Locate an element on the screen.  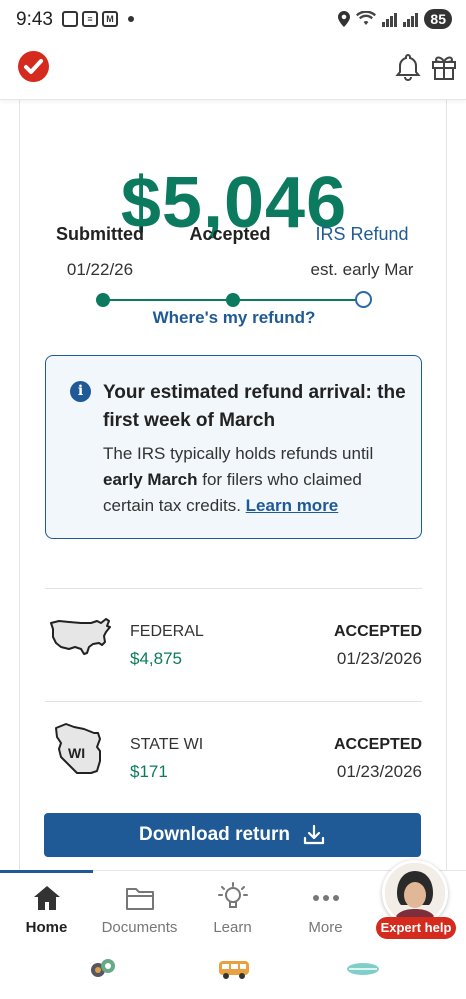
turbotax-logo is located at coordinates (33, 66).